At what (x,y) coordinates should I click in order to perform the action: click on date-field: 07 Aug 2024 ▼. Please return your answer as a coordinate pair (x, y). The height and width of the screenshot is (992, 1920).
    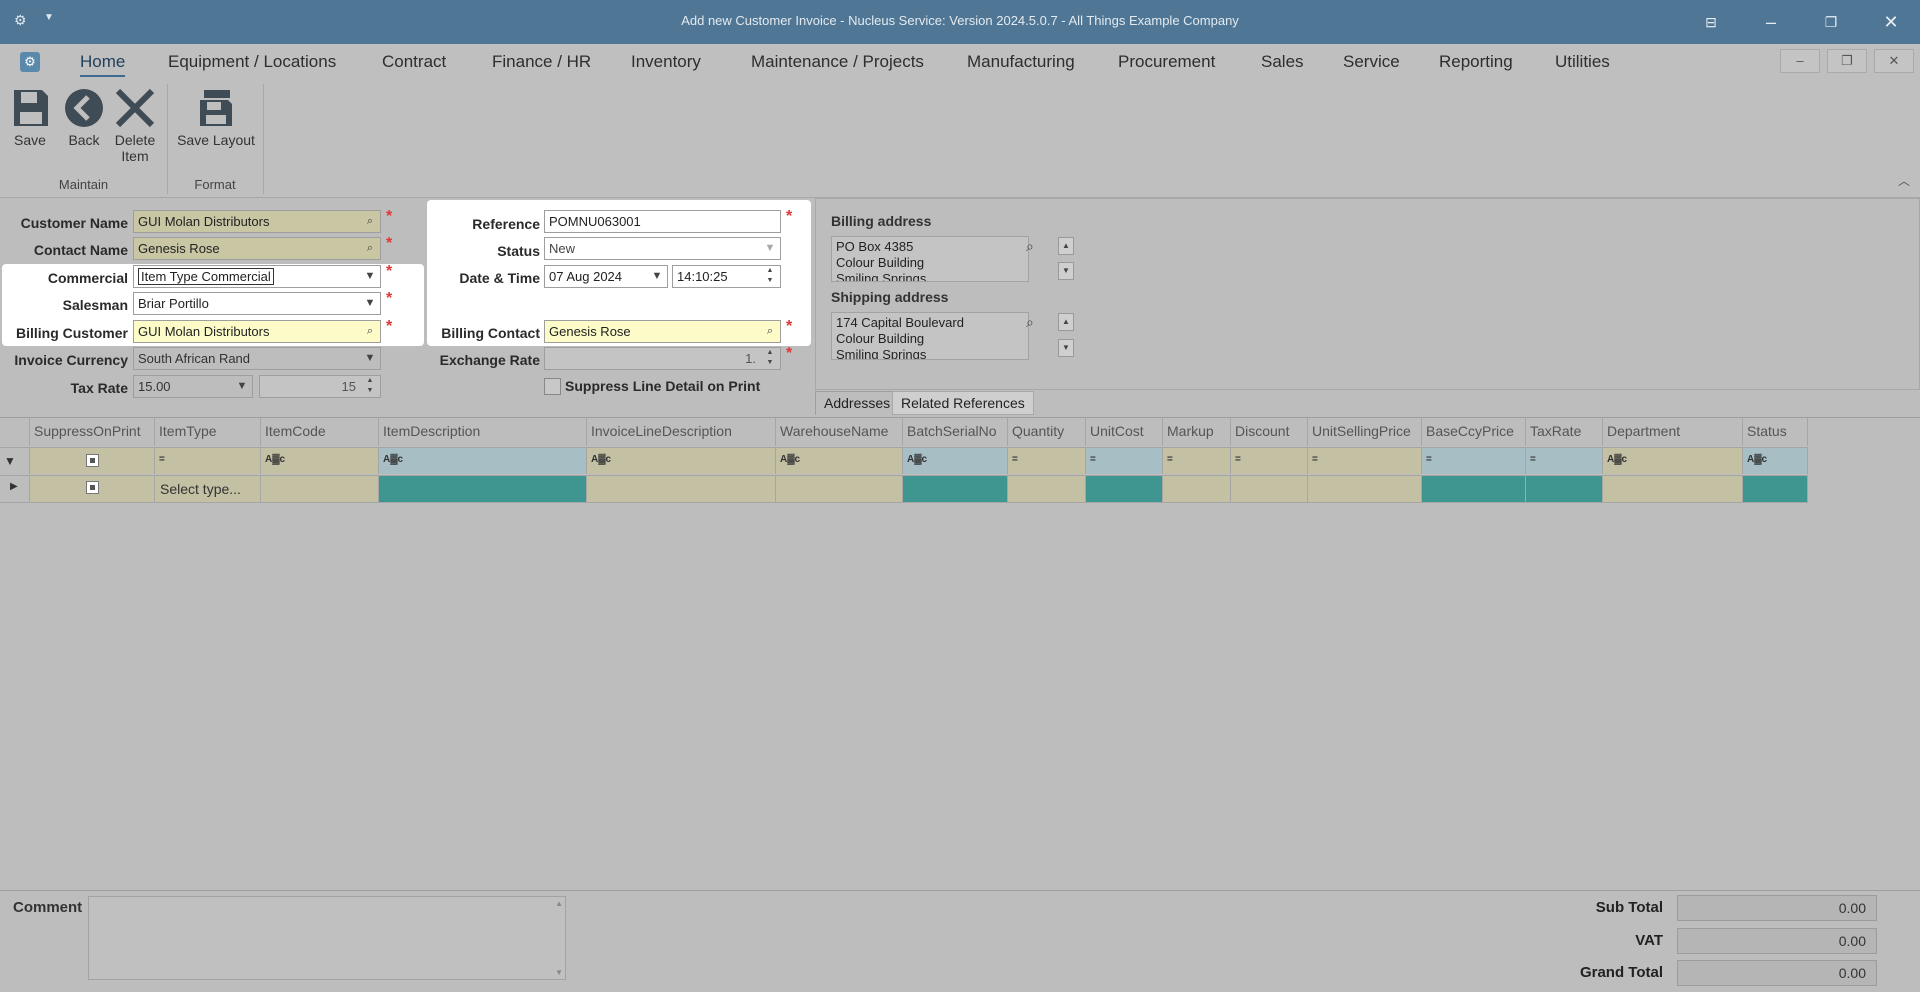
    Looking at the image, I should click on (606, 276).